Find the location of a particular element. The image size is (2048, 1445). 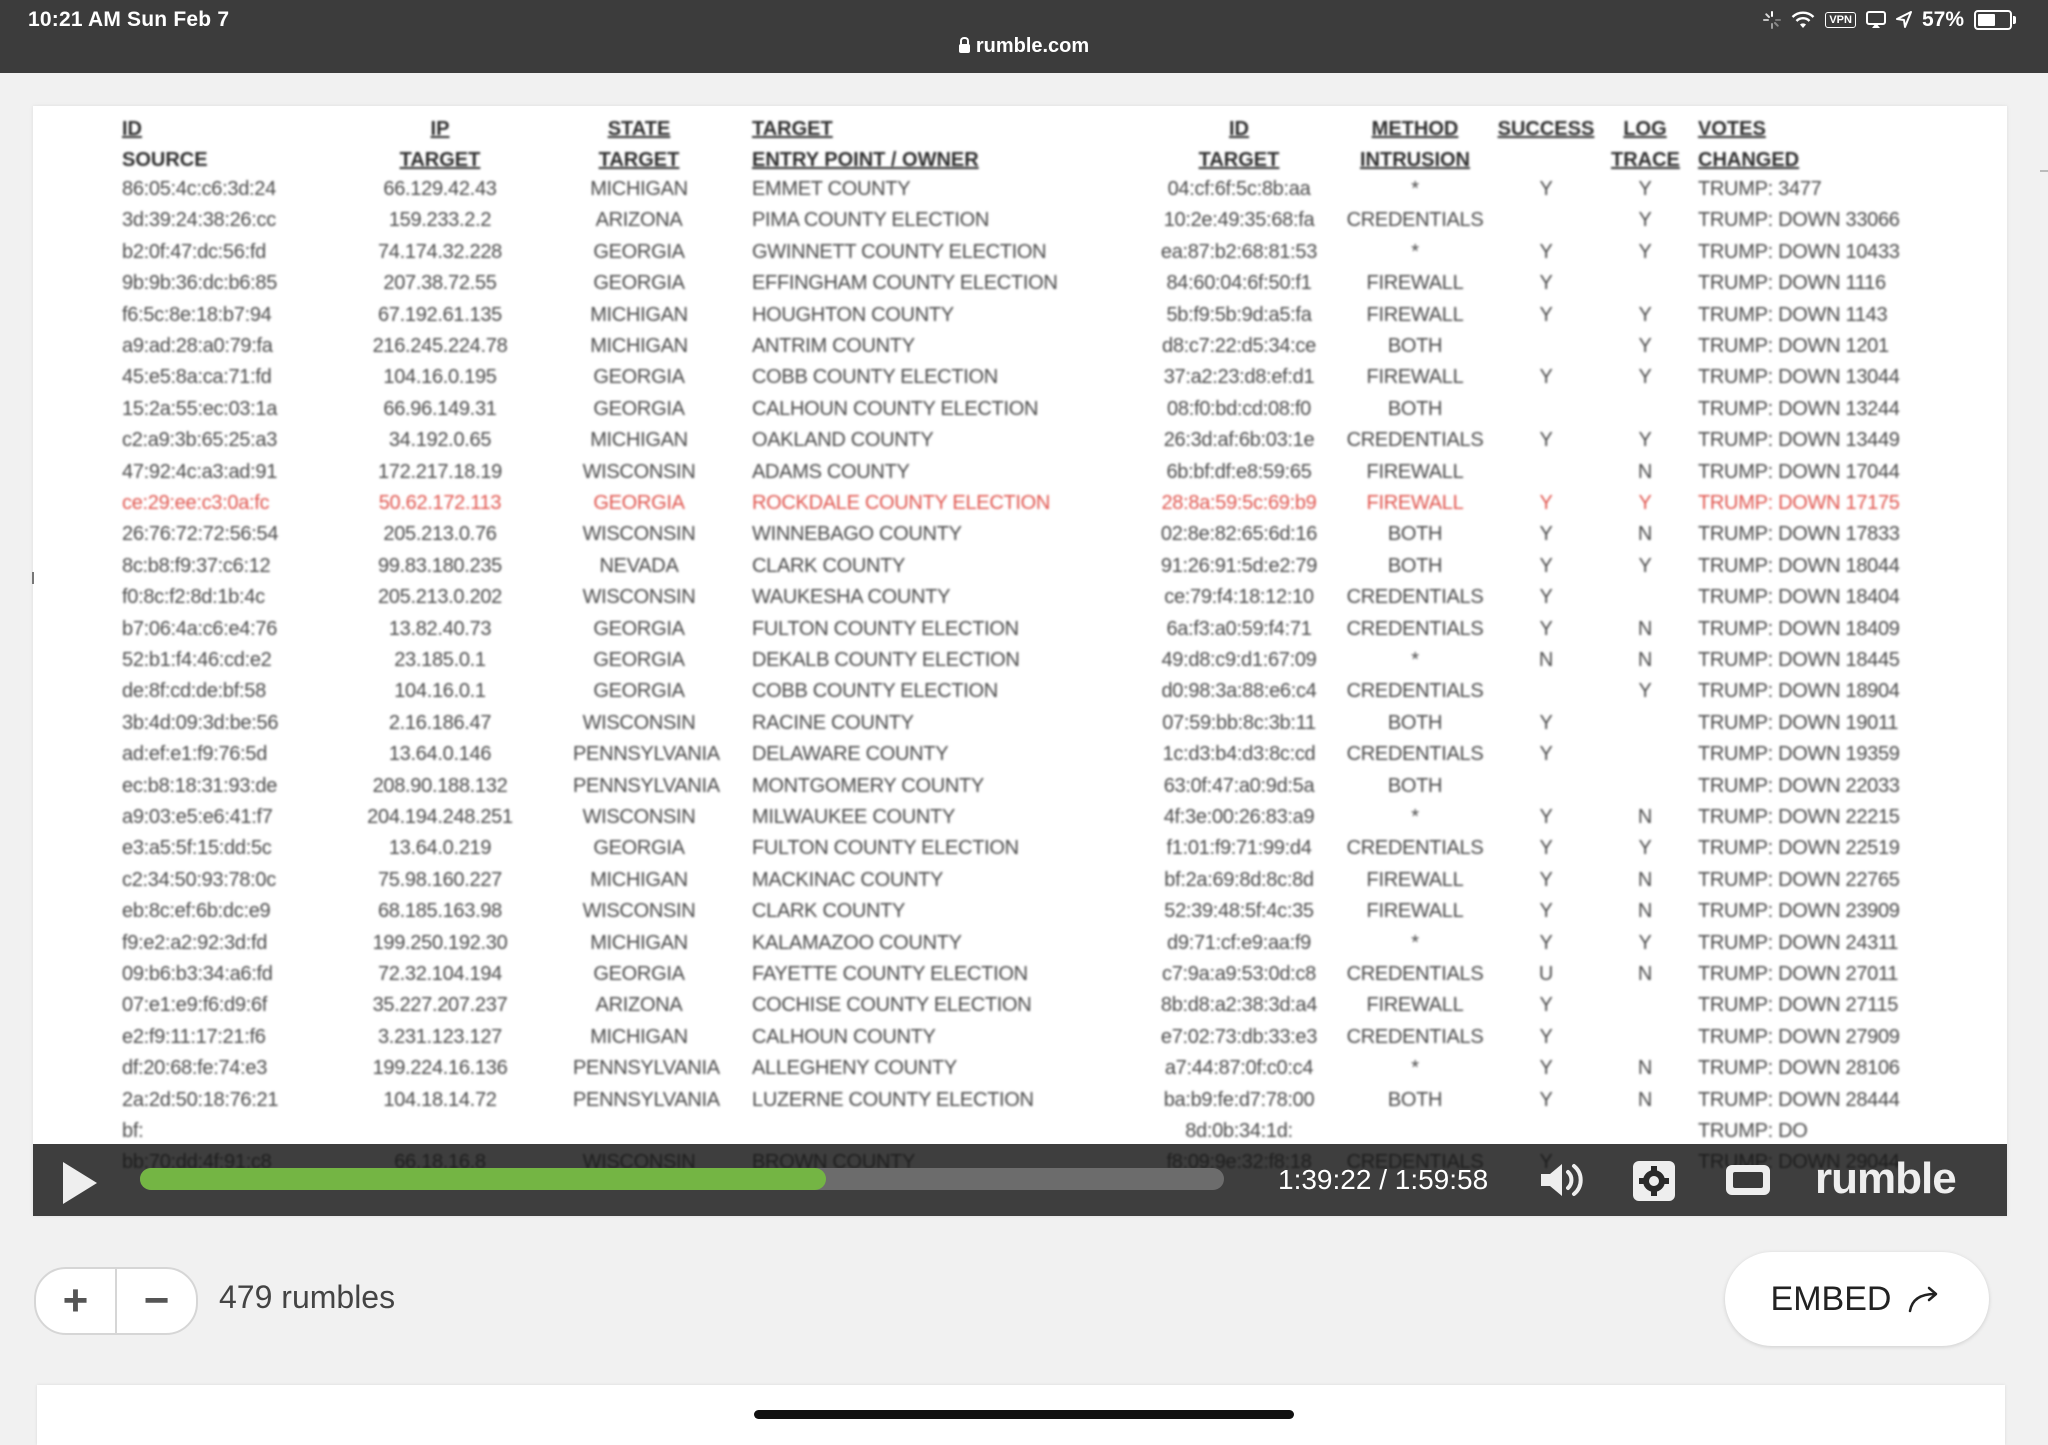

home-indicator is located at coordinates (1024, 1414).